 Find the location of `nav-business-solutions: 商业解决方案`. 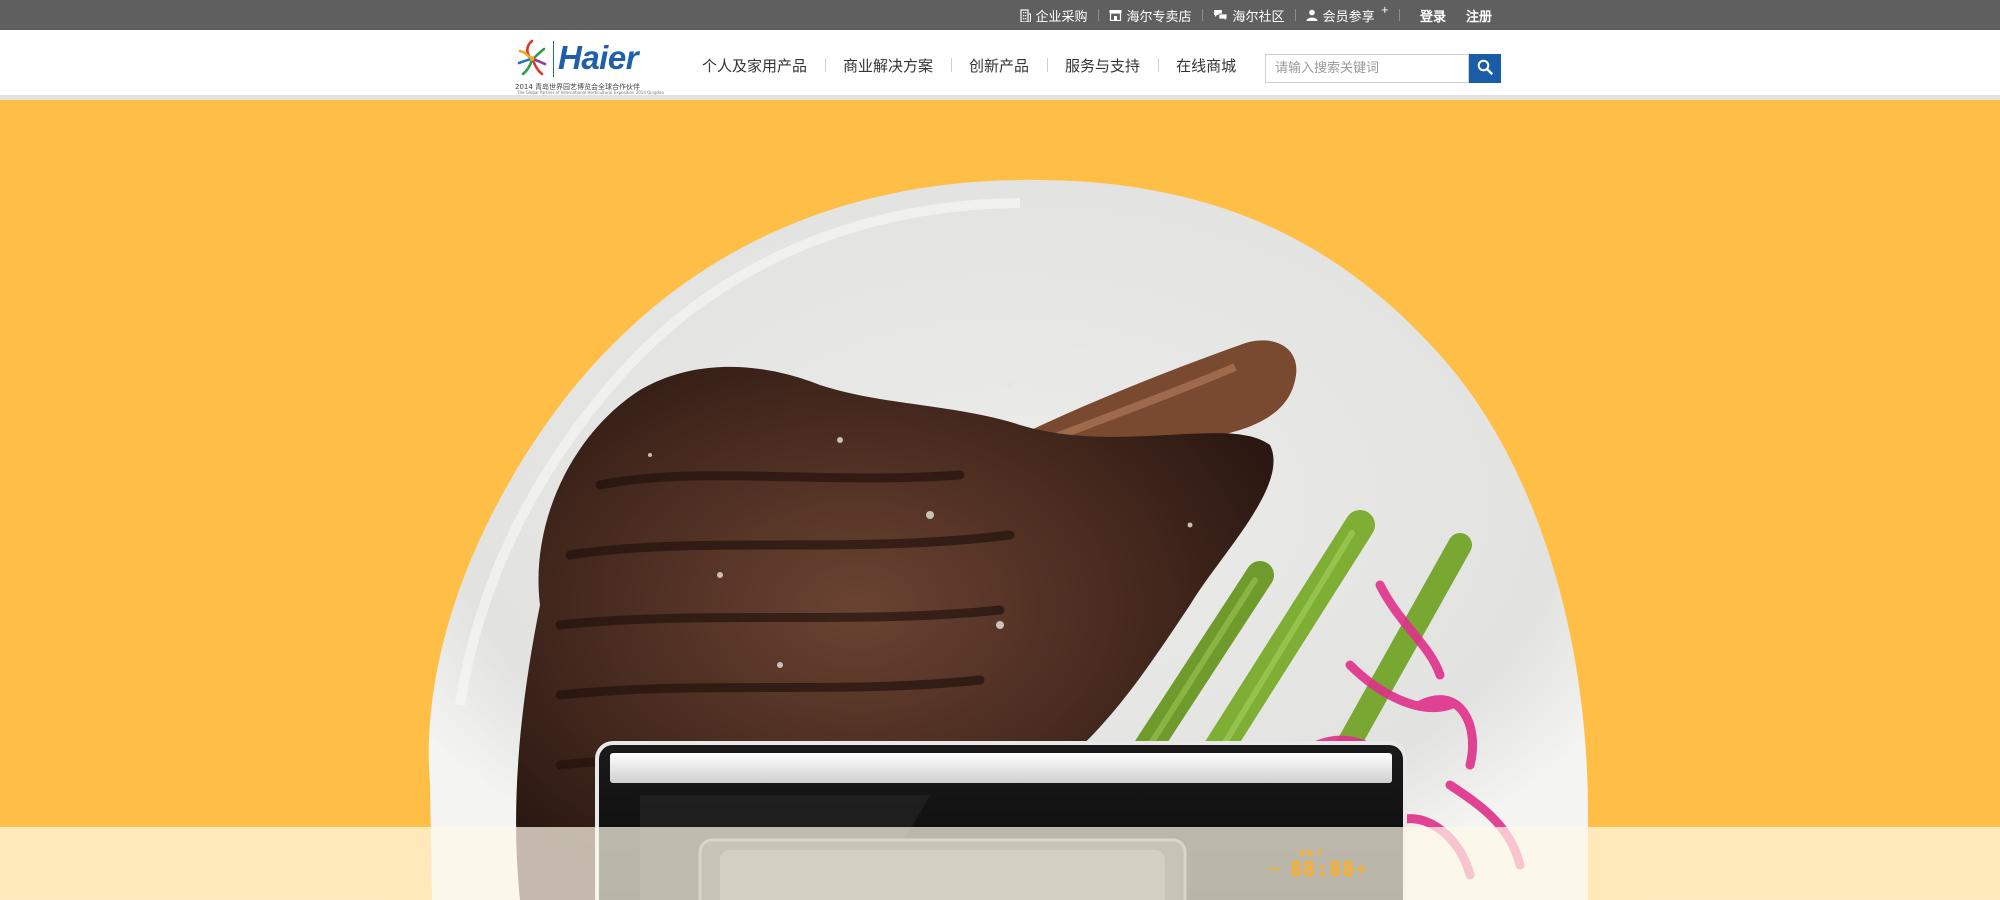

nav-business-solutions: 商业解决方案 is located at coordinates (888, 65).